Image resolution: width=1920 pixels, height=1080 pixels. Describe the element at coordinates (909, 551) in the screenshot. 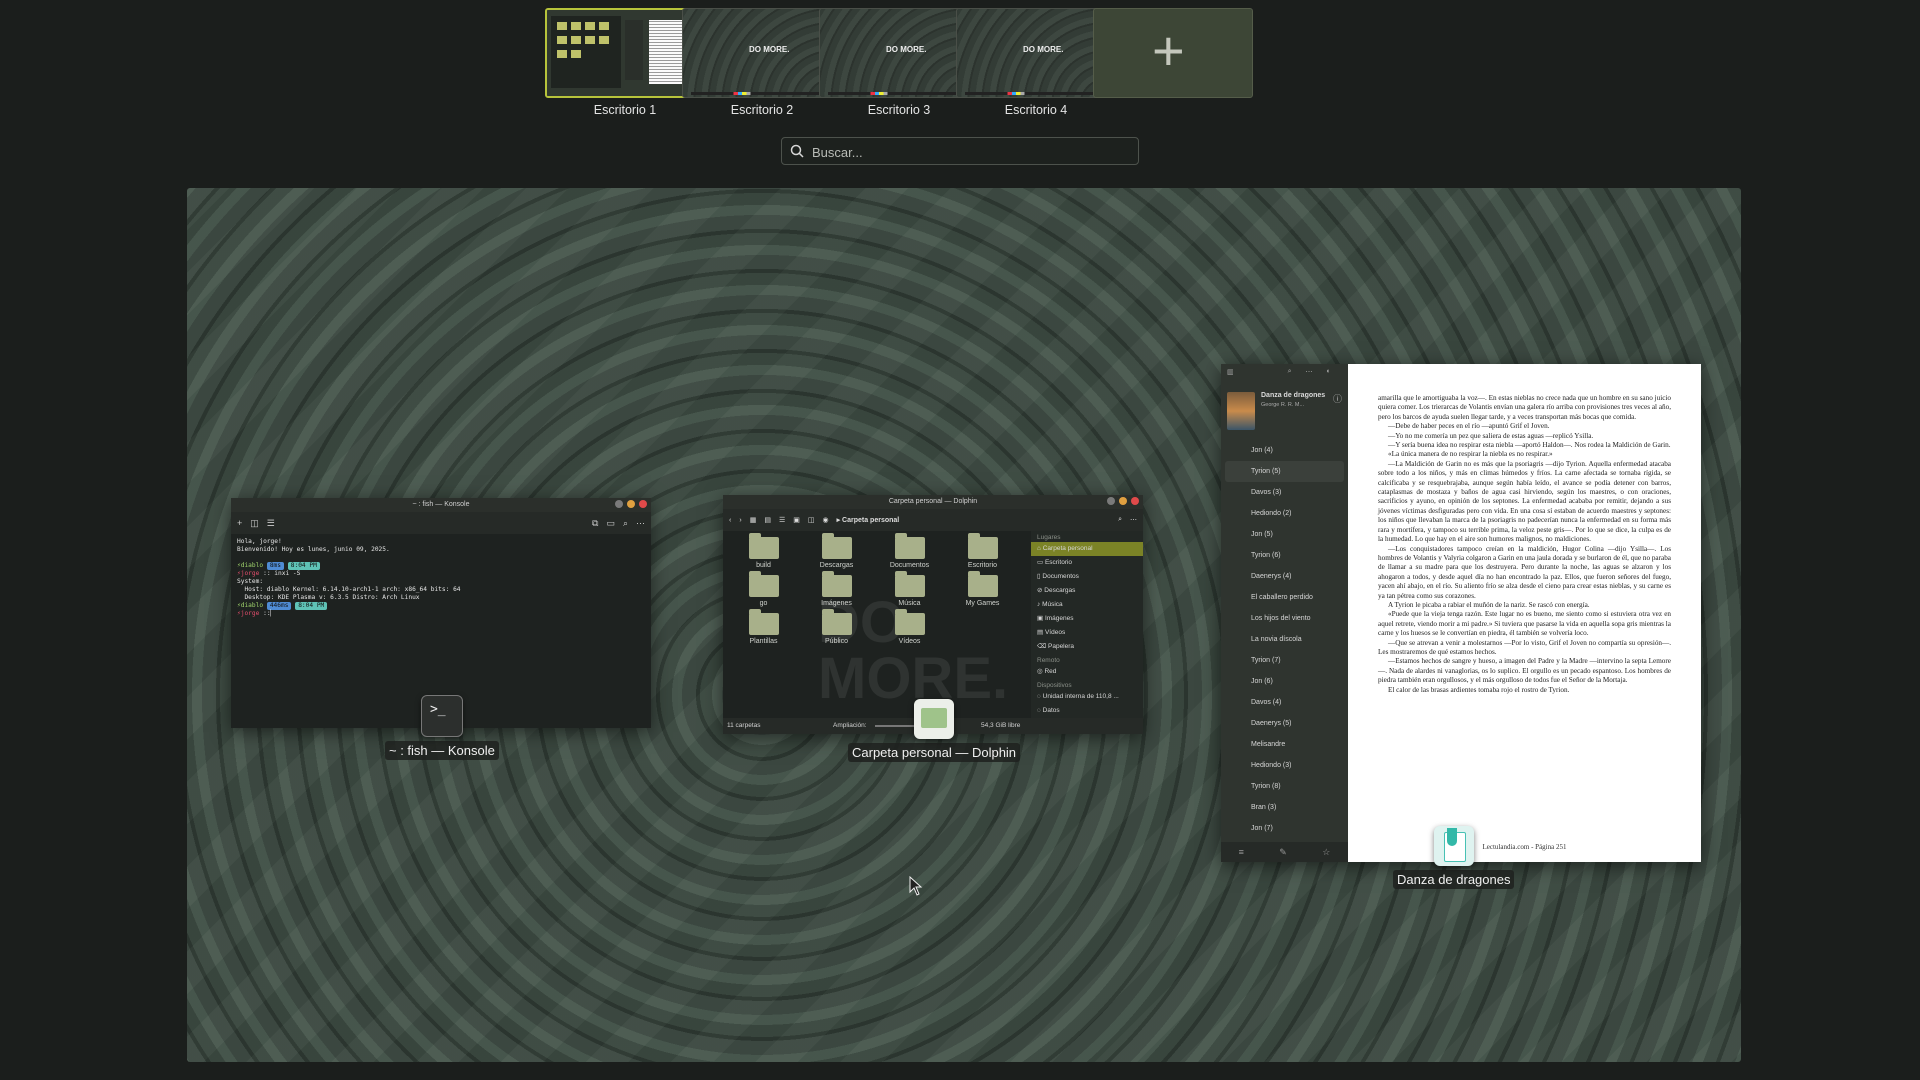

I see `folder-item: Documentos` at that location.